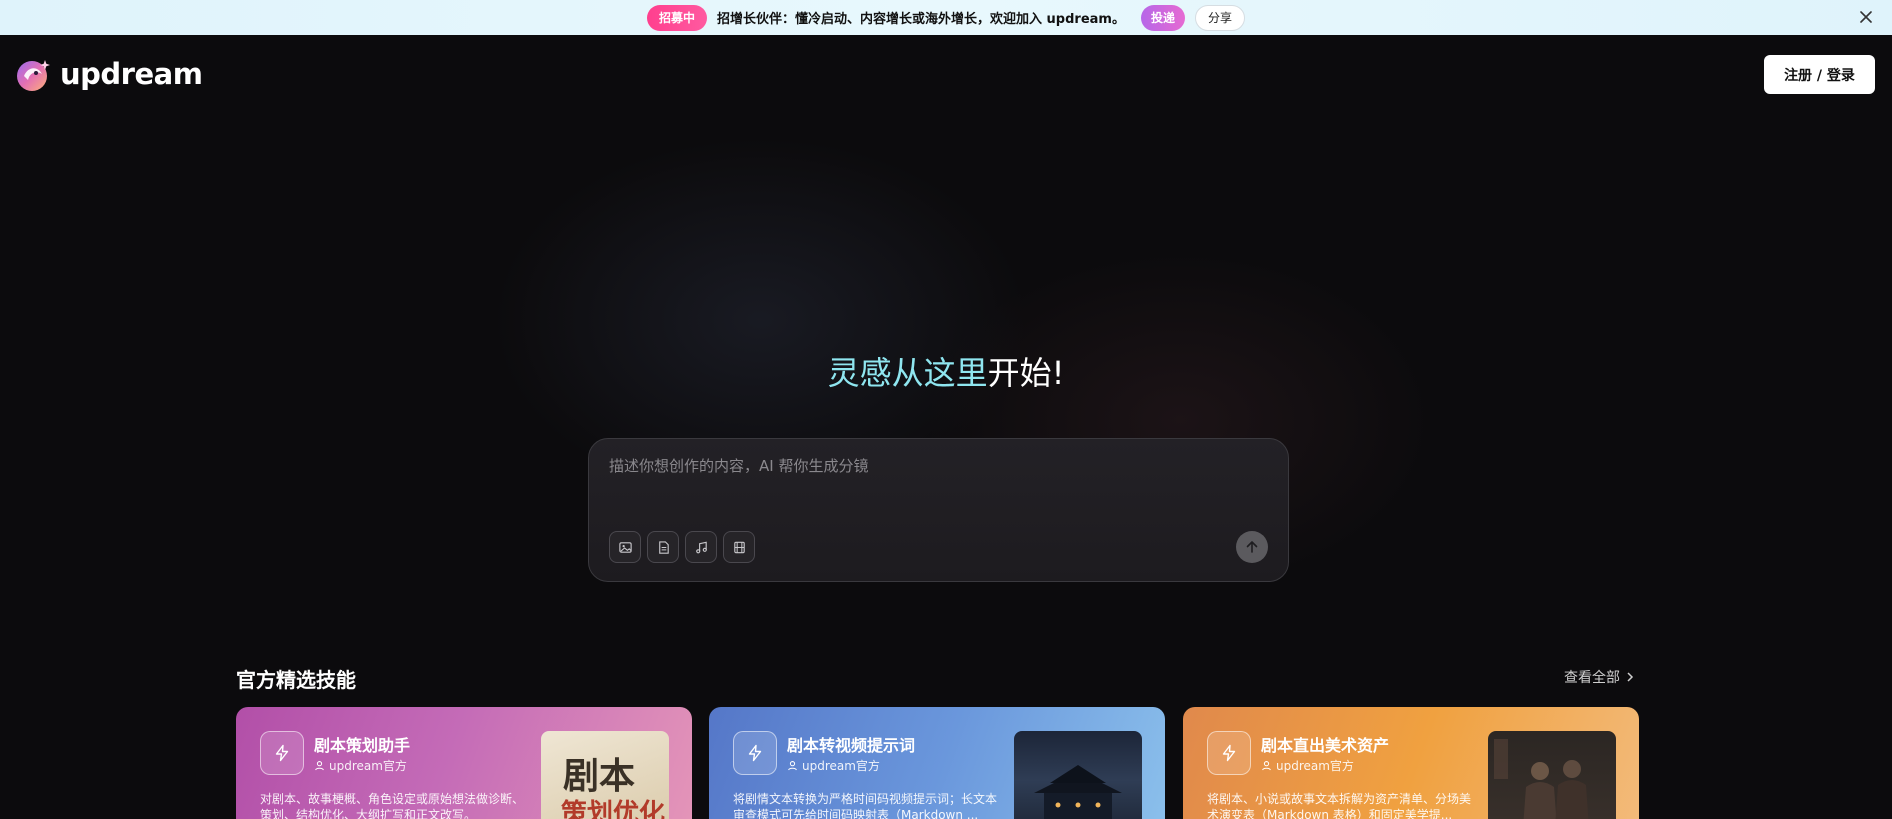 The width and height of the screenshot is (1892, 819). Describe the element at coordinates (682, 547) in the screenshot. I see `tool-row` at that location.